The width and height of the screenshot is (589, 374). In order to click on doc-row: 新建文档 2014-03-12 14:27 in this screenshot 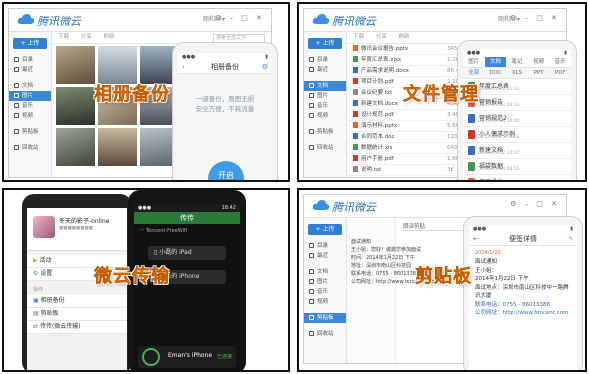, I will do `click(517, 151)`.